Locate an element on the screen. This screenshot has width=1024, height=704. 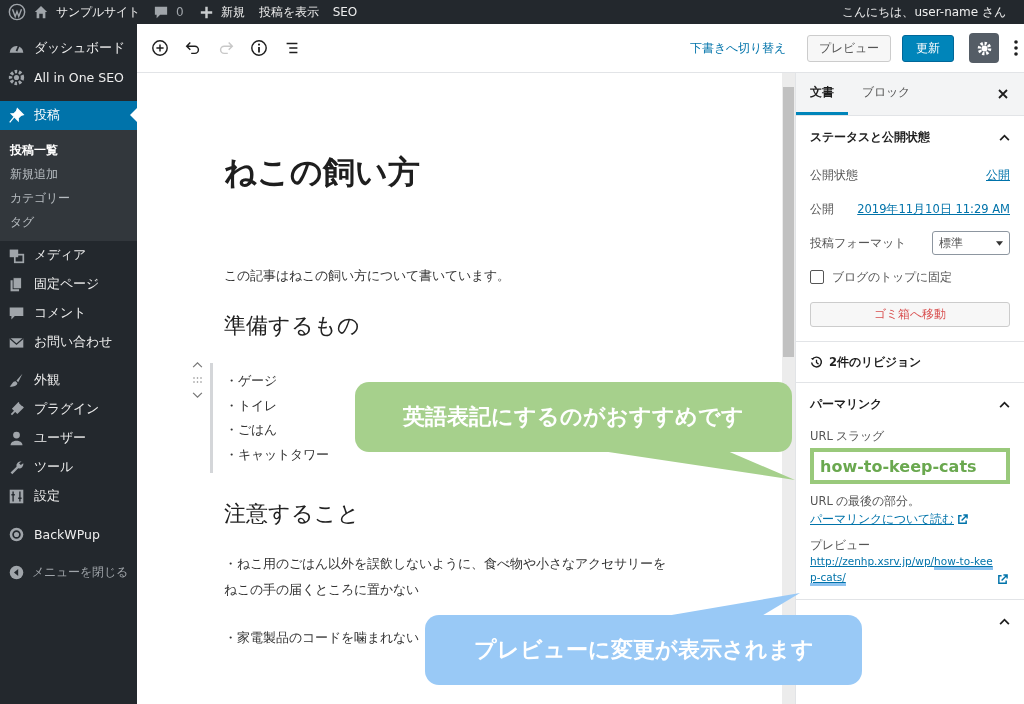
checkbox-label: ブログのトップに固定 is located at coordinates (892, 277).